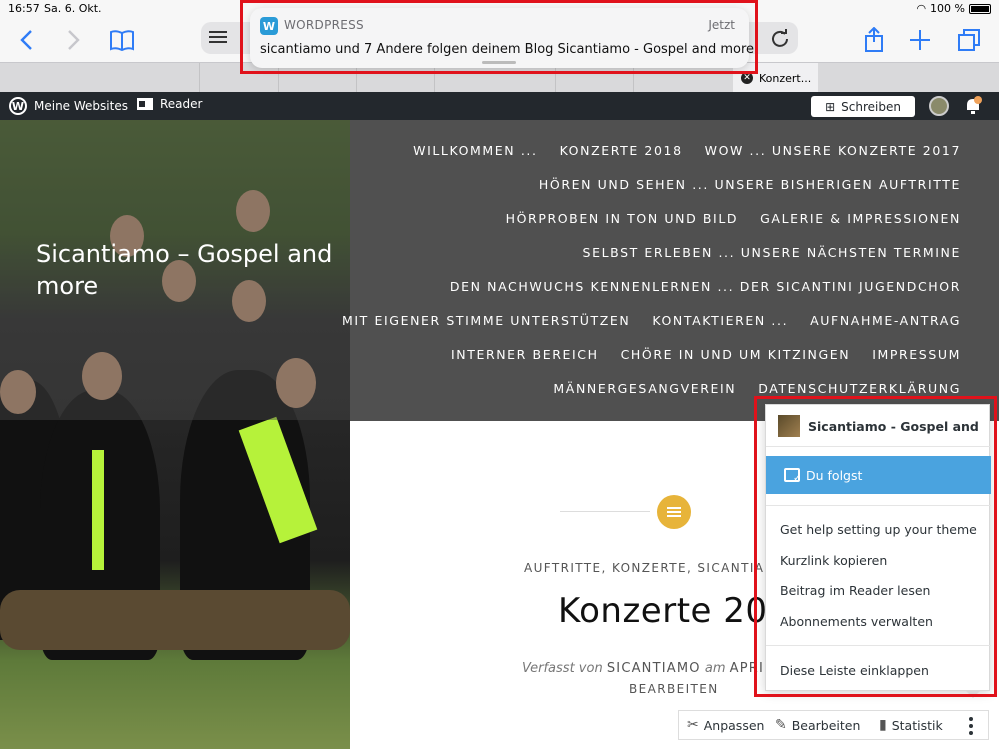  Describe the element at coordinates (871, 106) in the screenshot. I see `write-label: Schreiben` at that location.